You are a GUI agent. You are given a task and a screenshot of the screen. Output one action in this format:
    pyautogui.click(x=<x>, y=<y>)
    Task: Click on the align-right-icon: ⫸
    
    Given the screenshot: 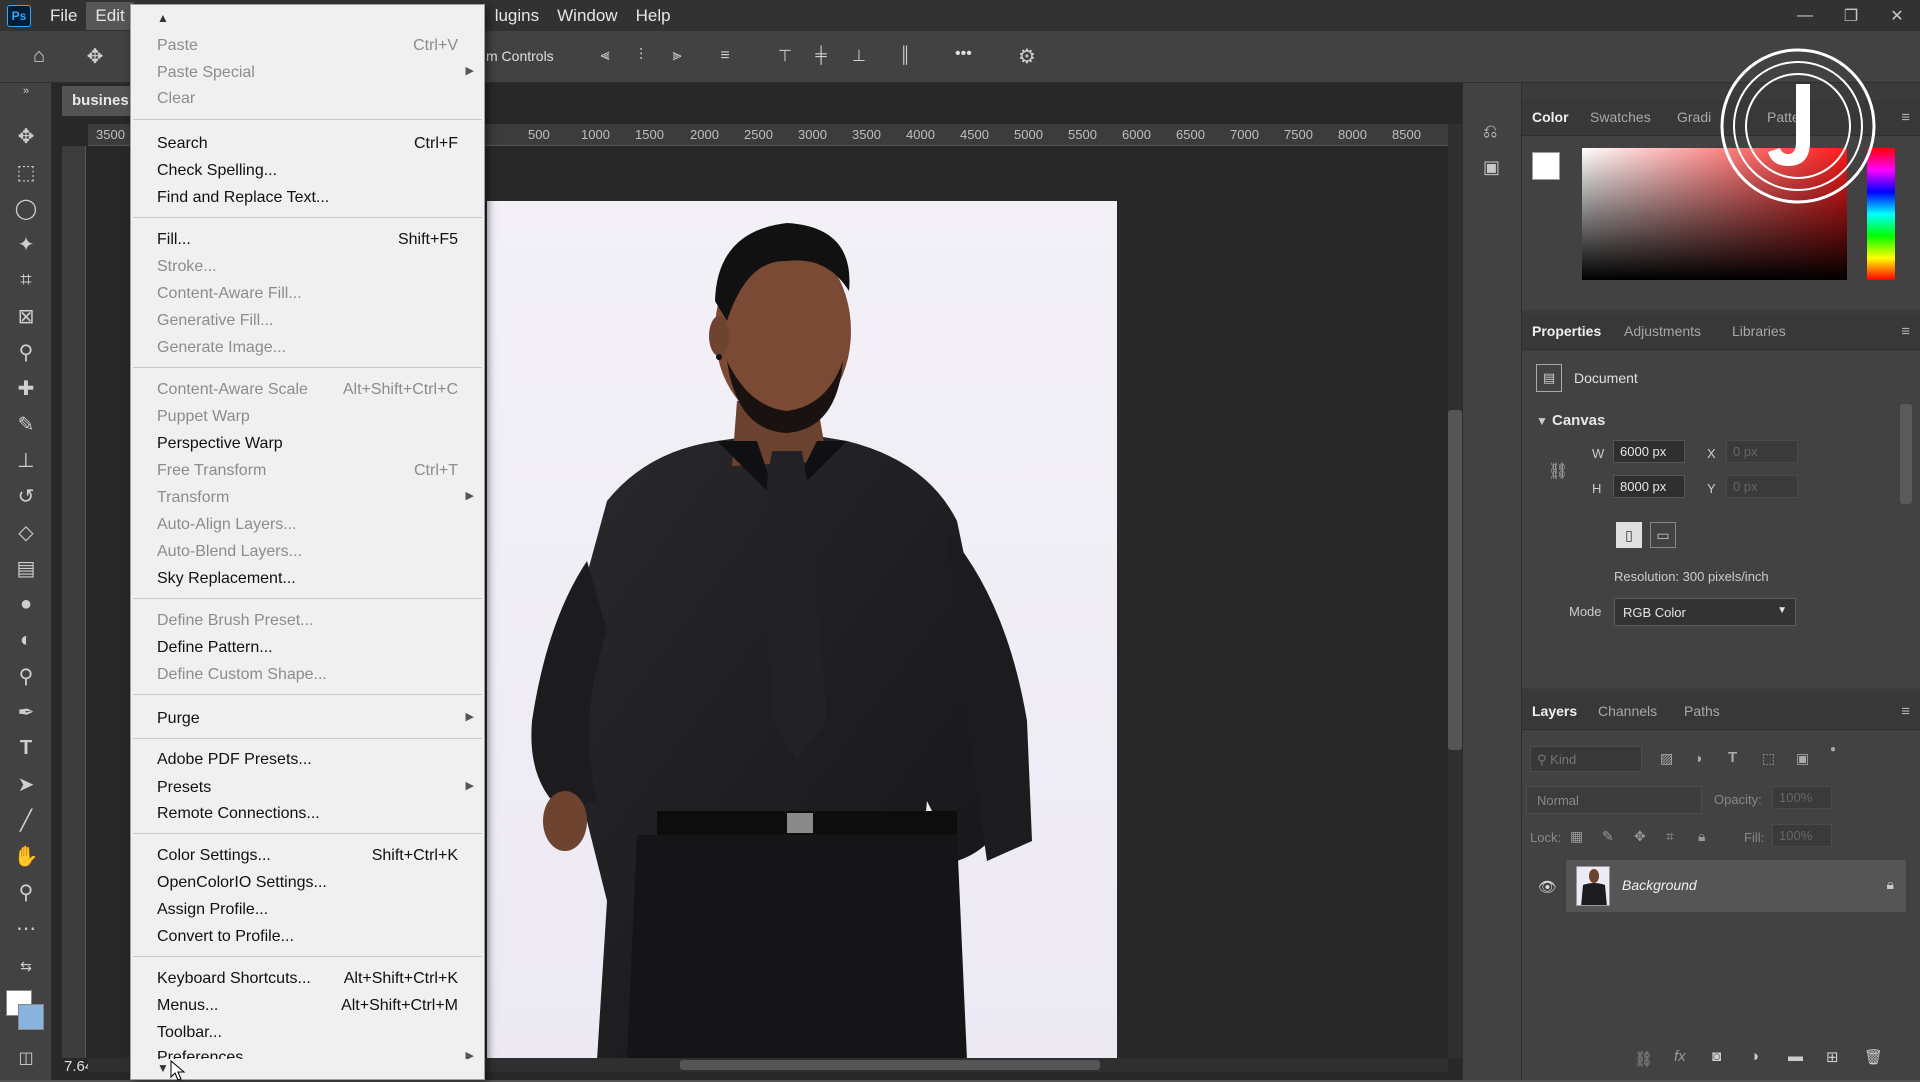 What is the action you would take?
    pyautogui.click(x=677, y=56)
    